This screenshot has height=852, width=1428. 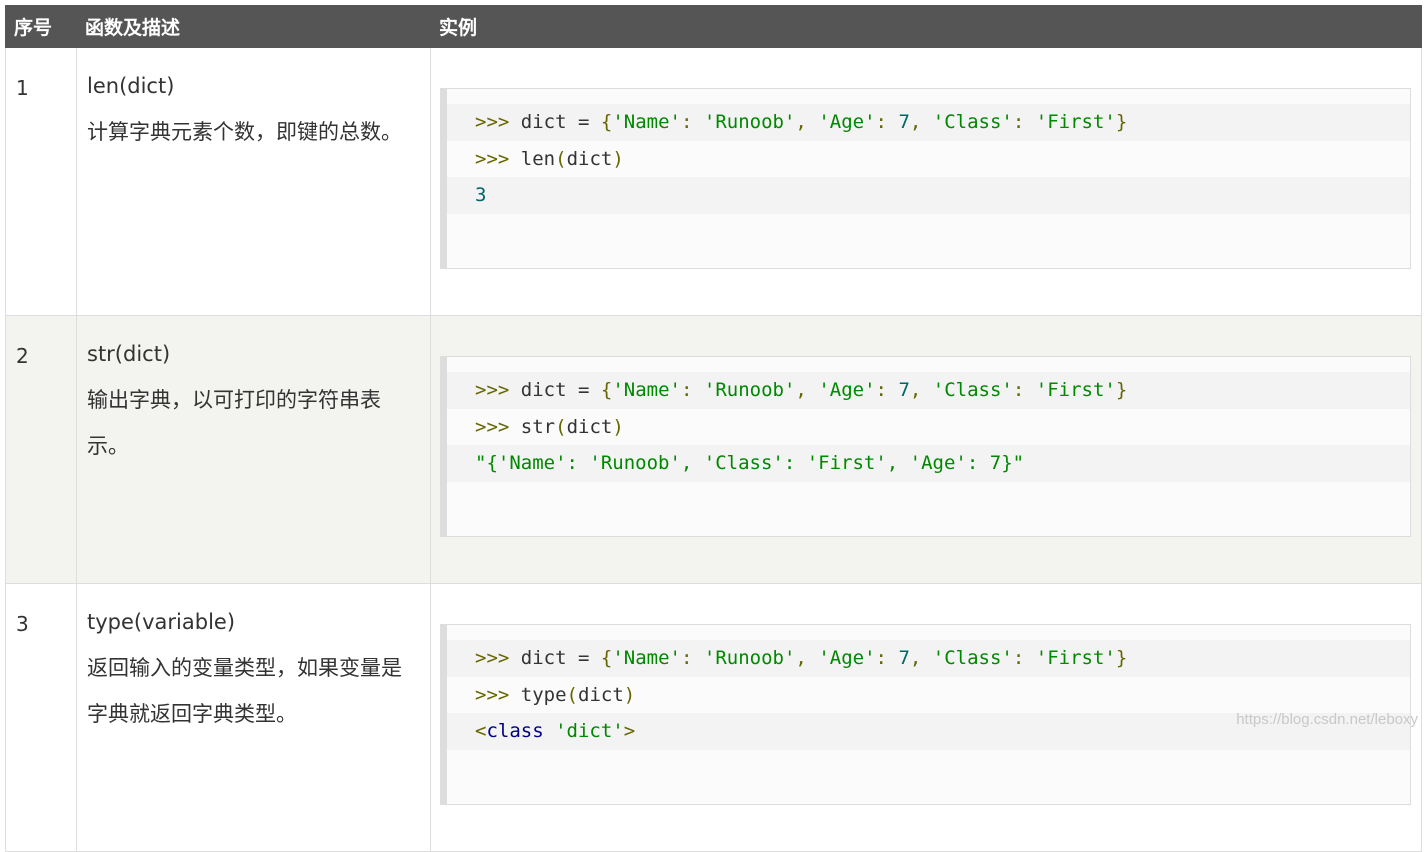 What do you see at coordinates (41, 26) in the screenshot?
I see `header-index: 序号` at bounding box center [41, 26].